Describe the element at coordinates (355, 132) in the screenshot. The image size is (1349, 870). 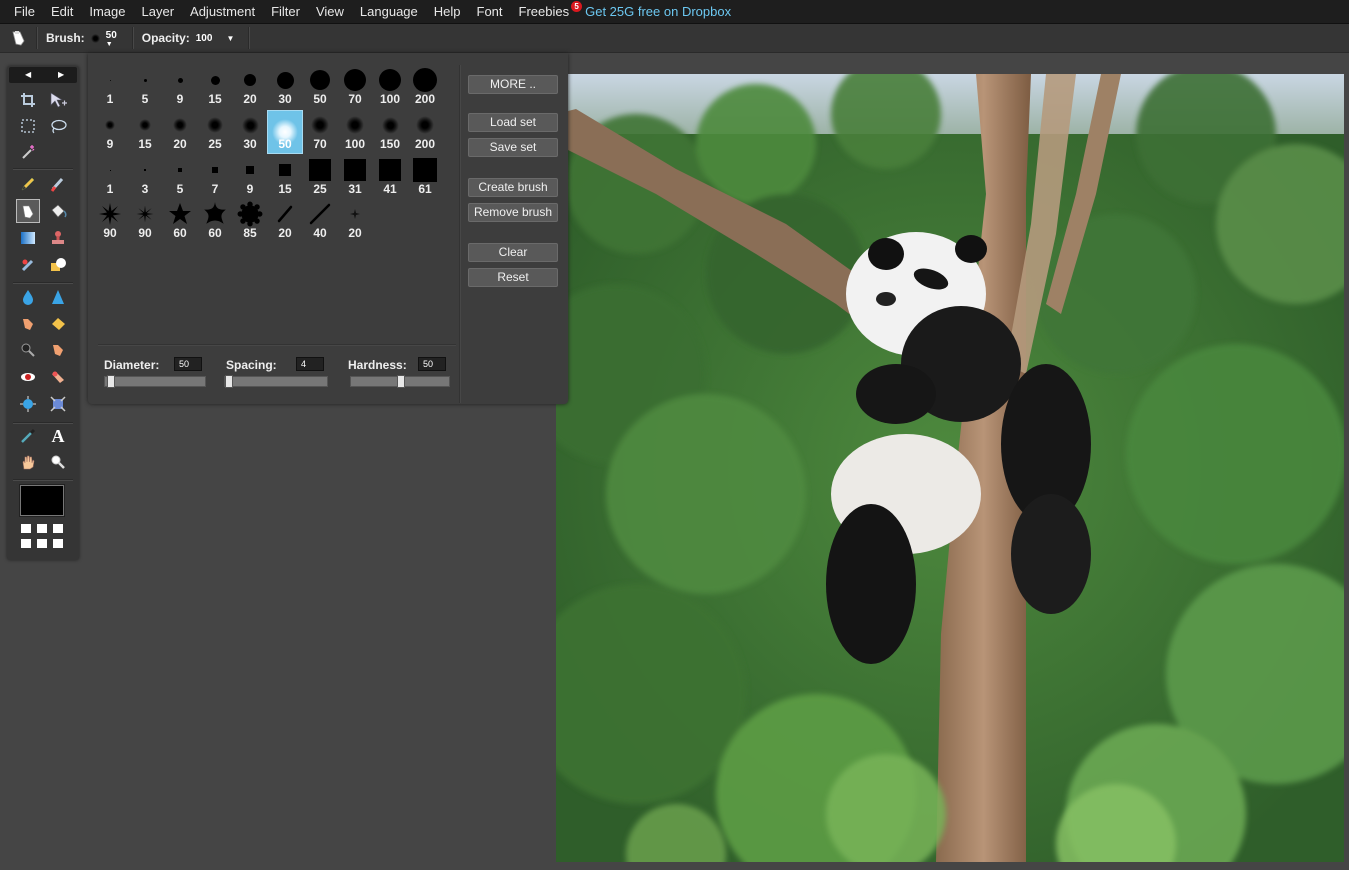
I see `brush-preset-round-soft-7: 100` at that location.